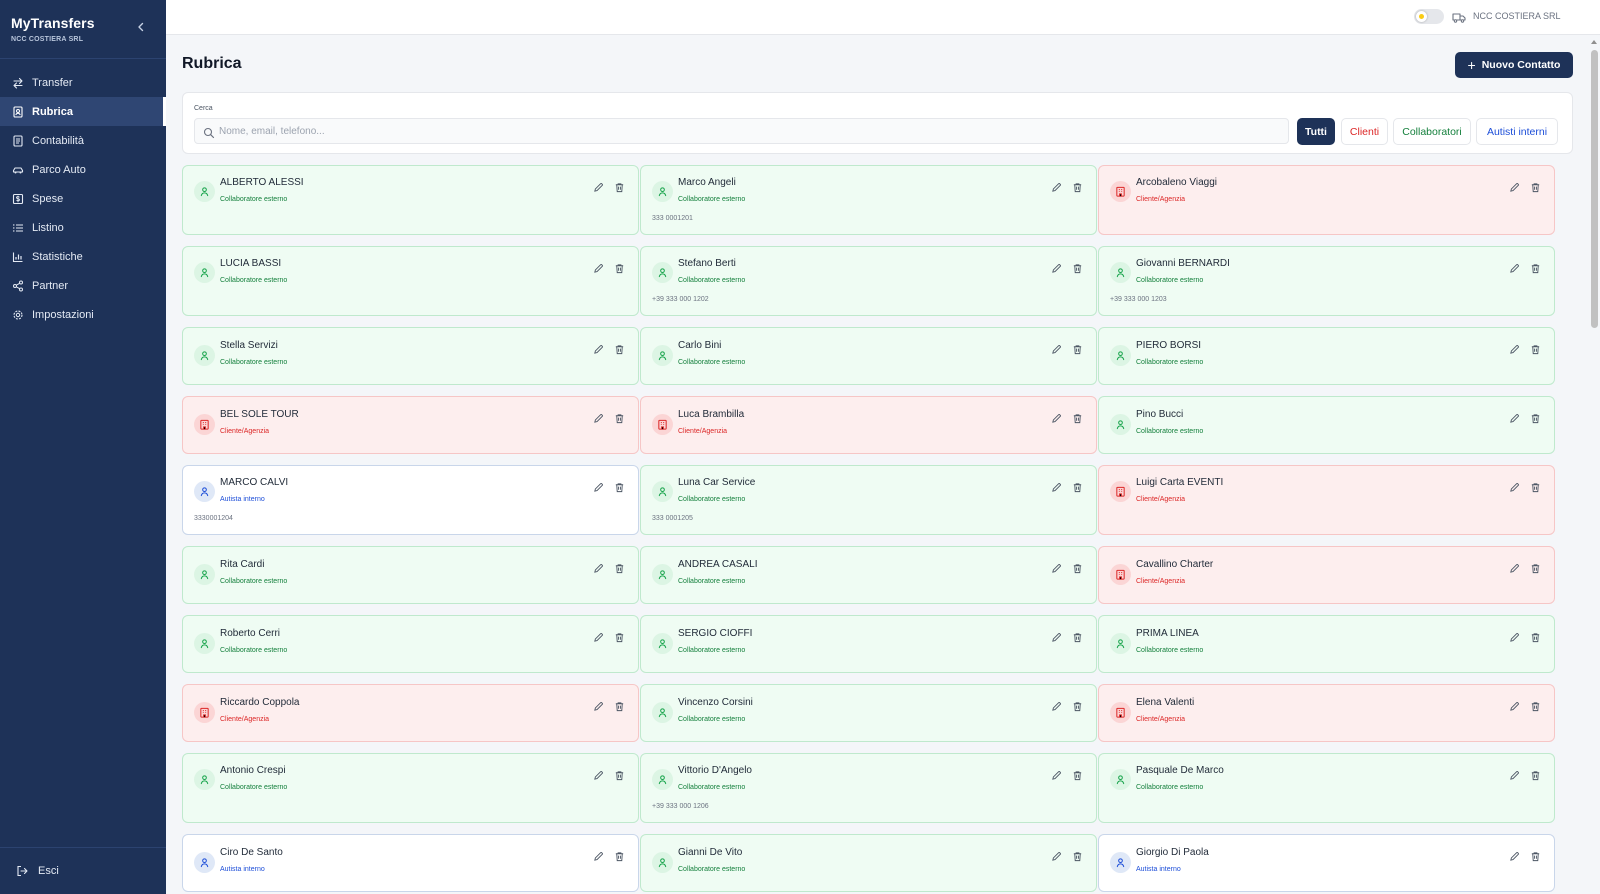 This screenshot has width=1600, height=894. Describe the element at coordinates (410, 500) in the screenshot. I see `contact-card: MARCO CALVI Autista interno 3330001204` at that location.